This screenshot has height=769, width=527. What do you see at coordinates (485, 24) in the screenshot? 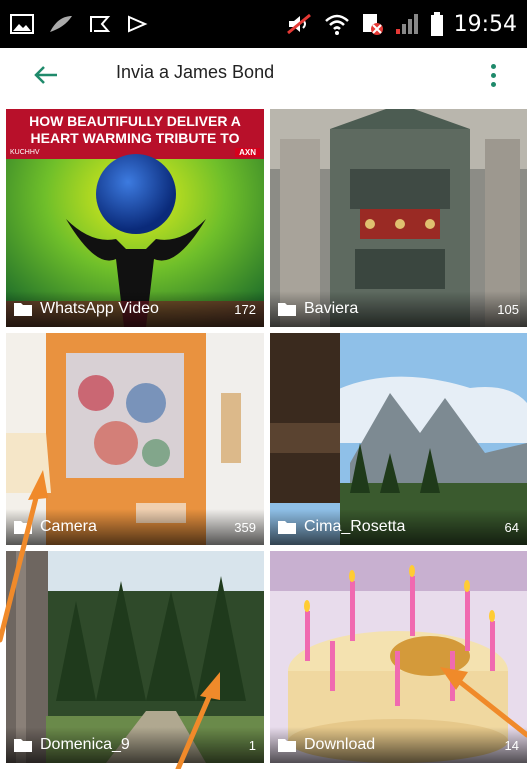
I see `status-time: 19:54` at bounding box center [485, 24].